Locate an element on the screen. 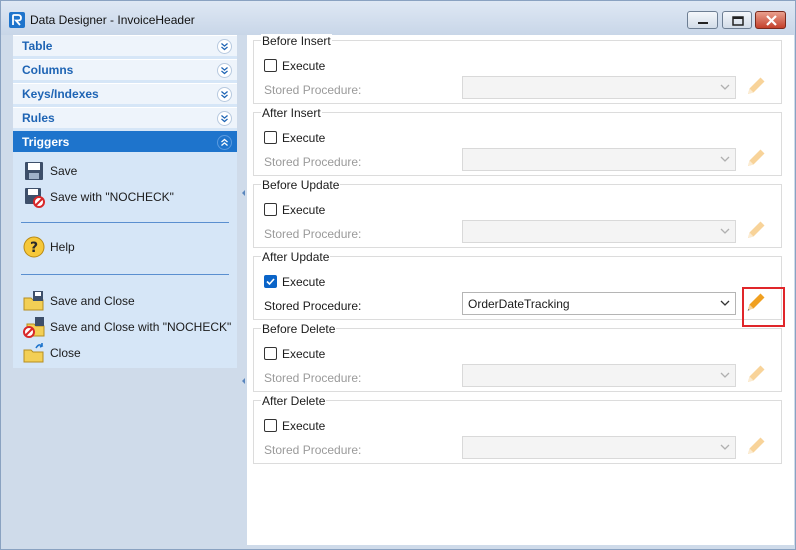 The width and height of the screenshot is (796, 550). selected-value: OrderDateTracking is located at coordinates (519, 304).